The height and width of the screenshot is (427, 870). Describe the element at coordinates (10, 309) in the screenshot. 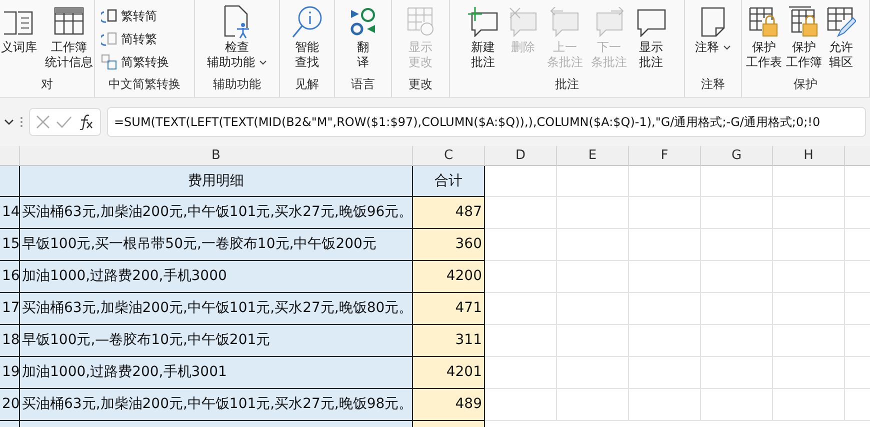

I see `table-cell: 17` at that location.